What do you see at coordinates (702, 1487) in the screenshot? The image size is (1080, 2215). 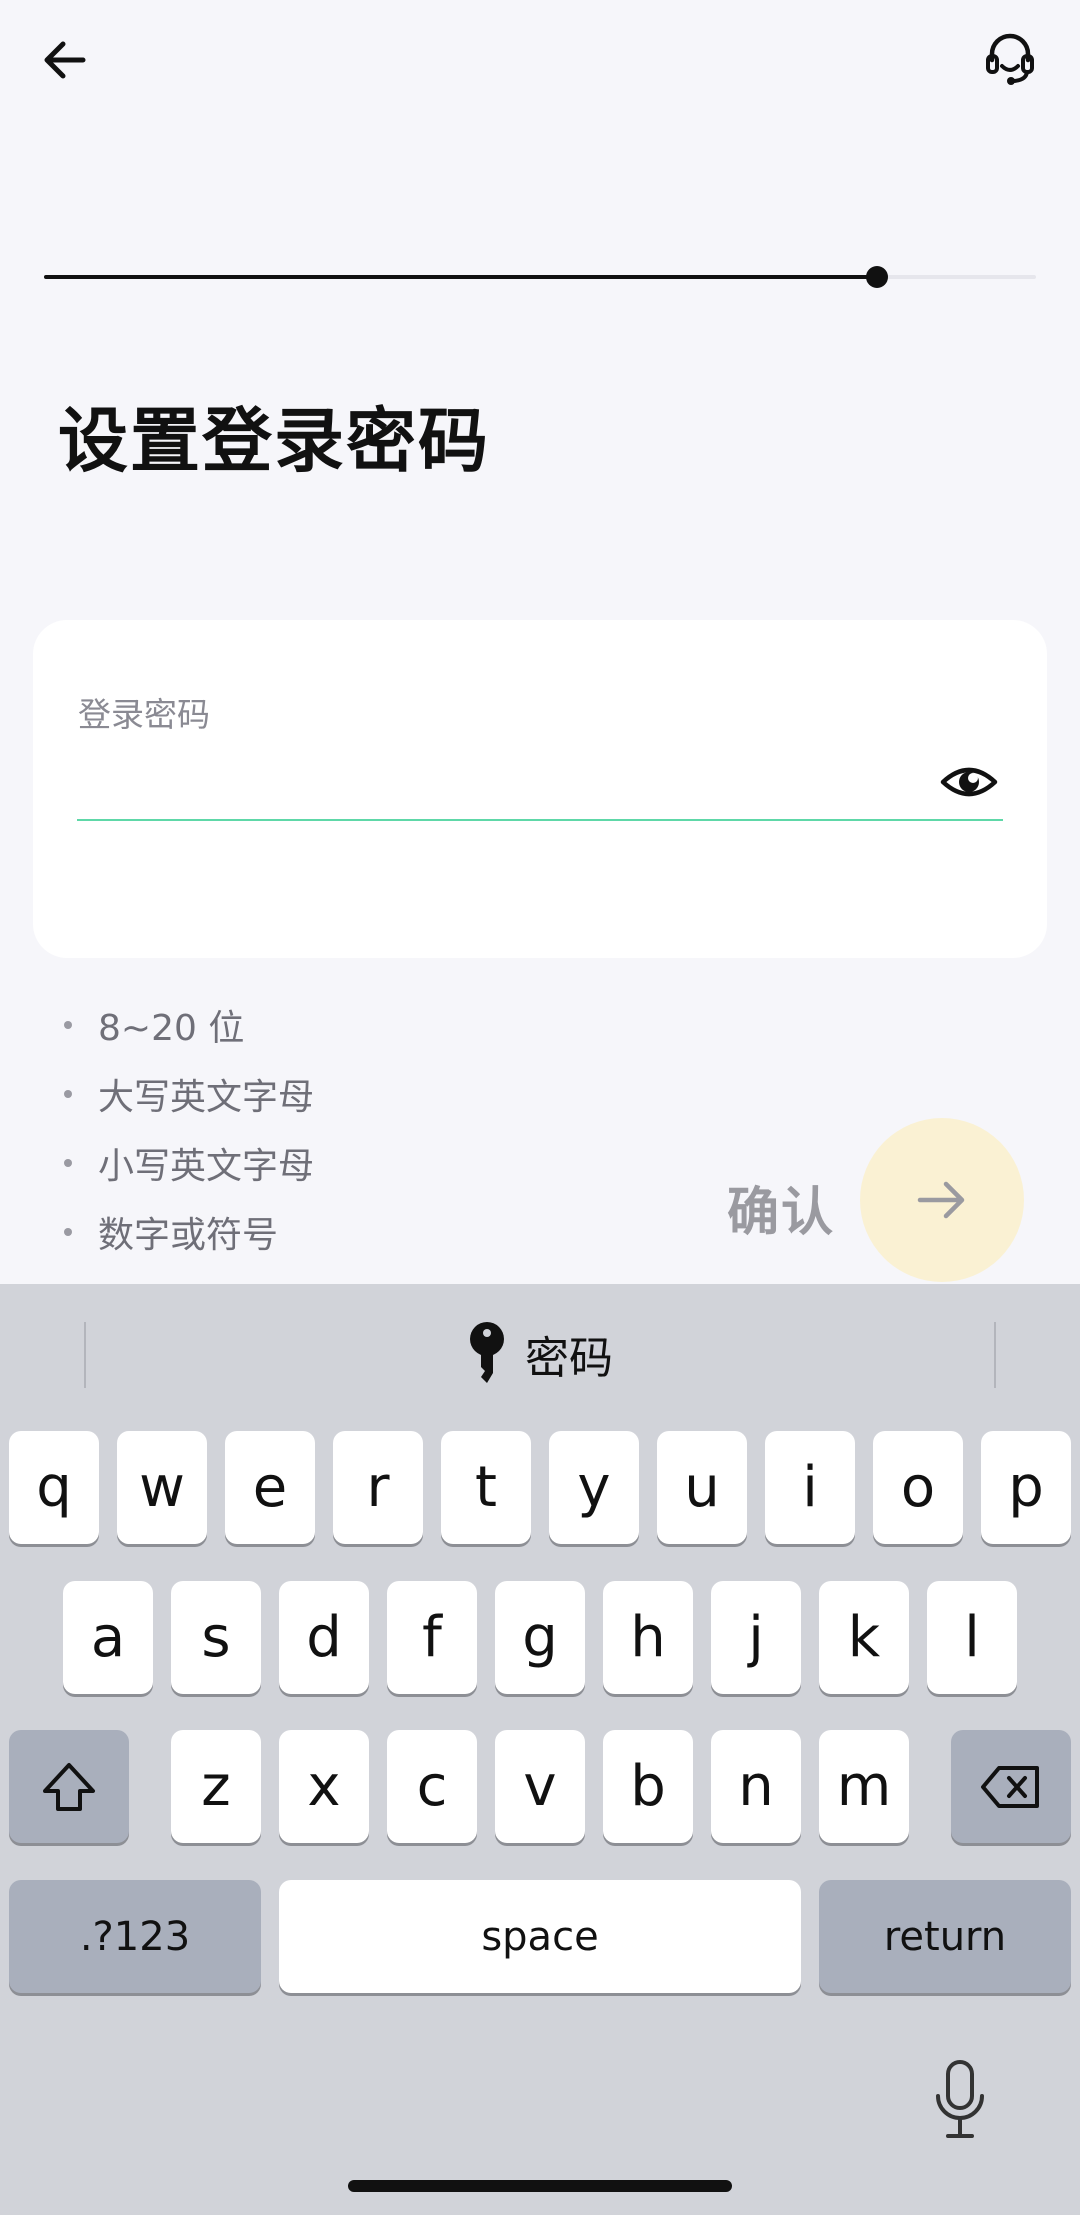 I see `key-u: u` at bounding box center [702, 1487].